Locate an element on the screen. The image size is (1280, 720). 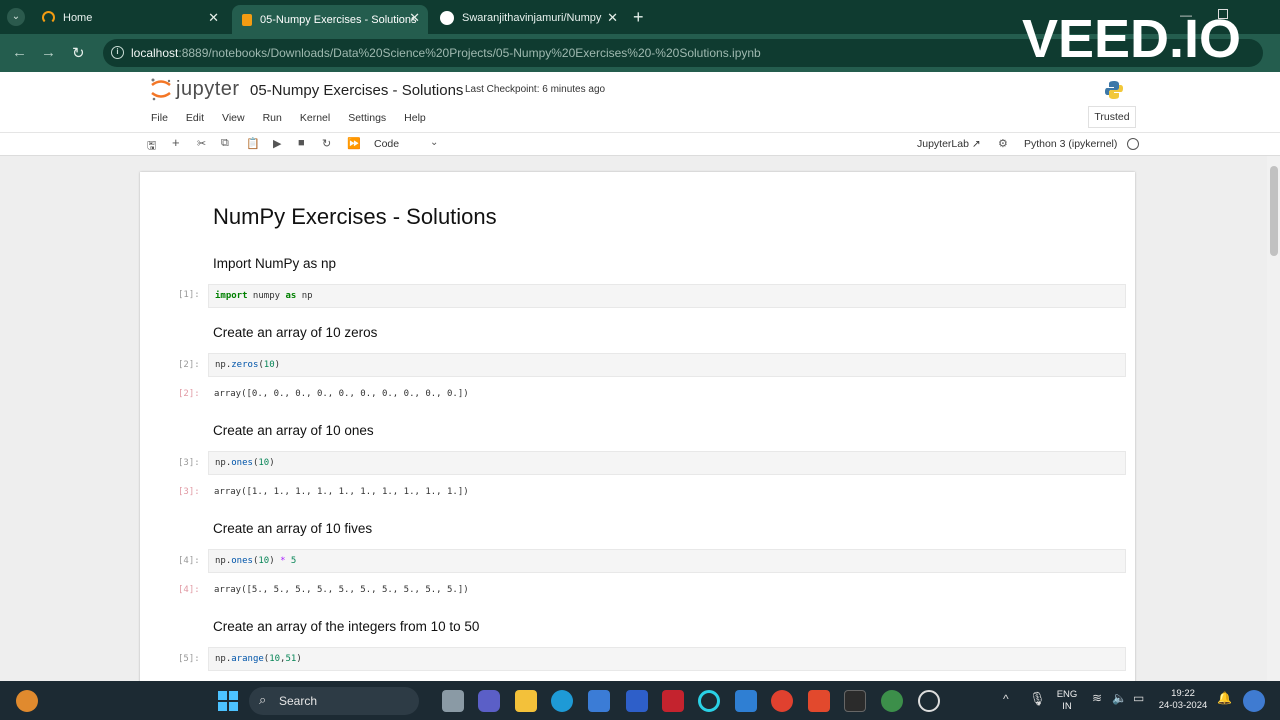
clock: 19:22 24-03-2024 is located at coordinates (1183, 700).